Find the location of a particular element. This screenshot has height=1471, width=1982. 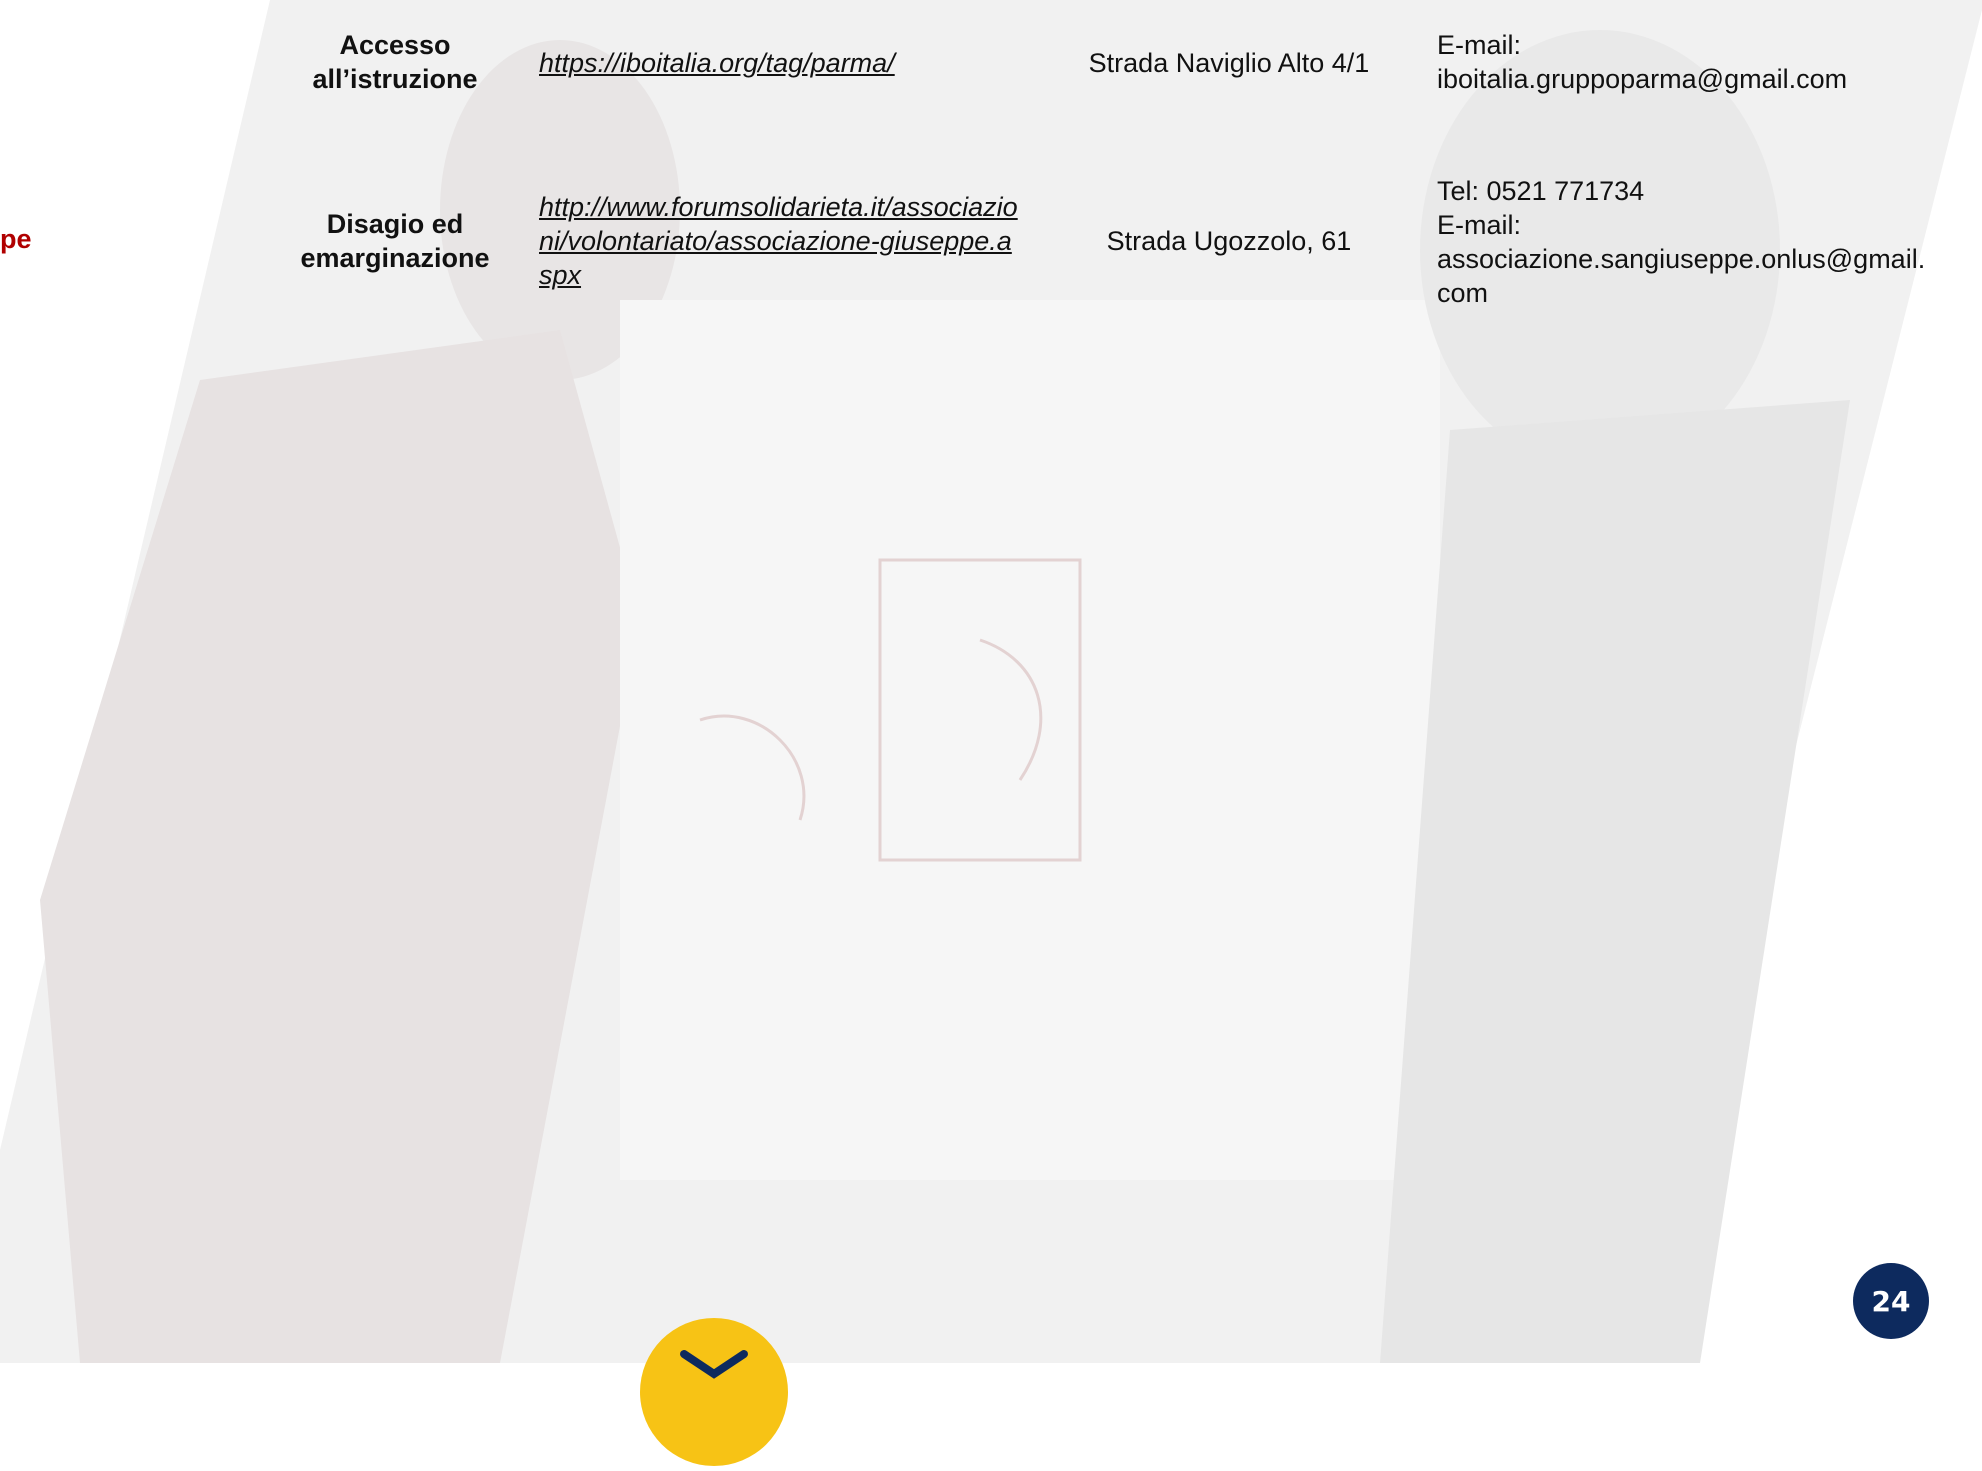

logo-icon is located at coordinates (714, 1392).